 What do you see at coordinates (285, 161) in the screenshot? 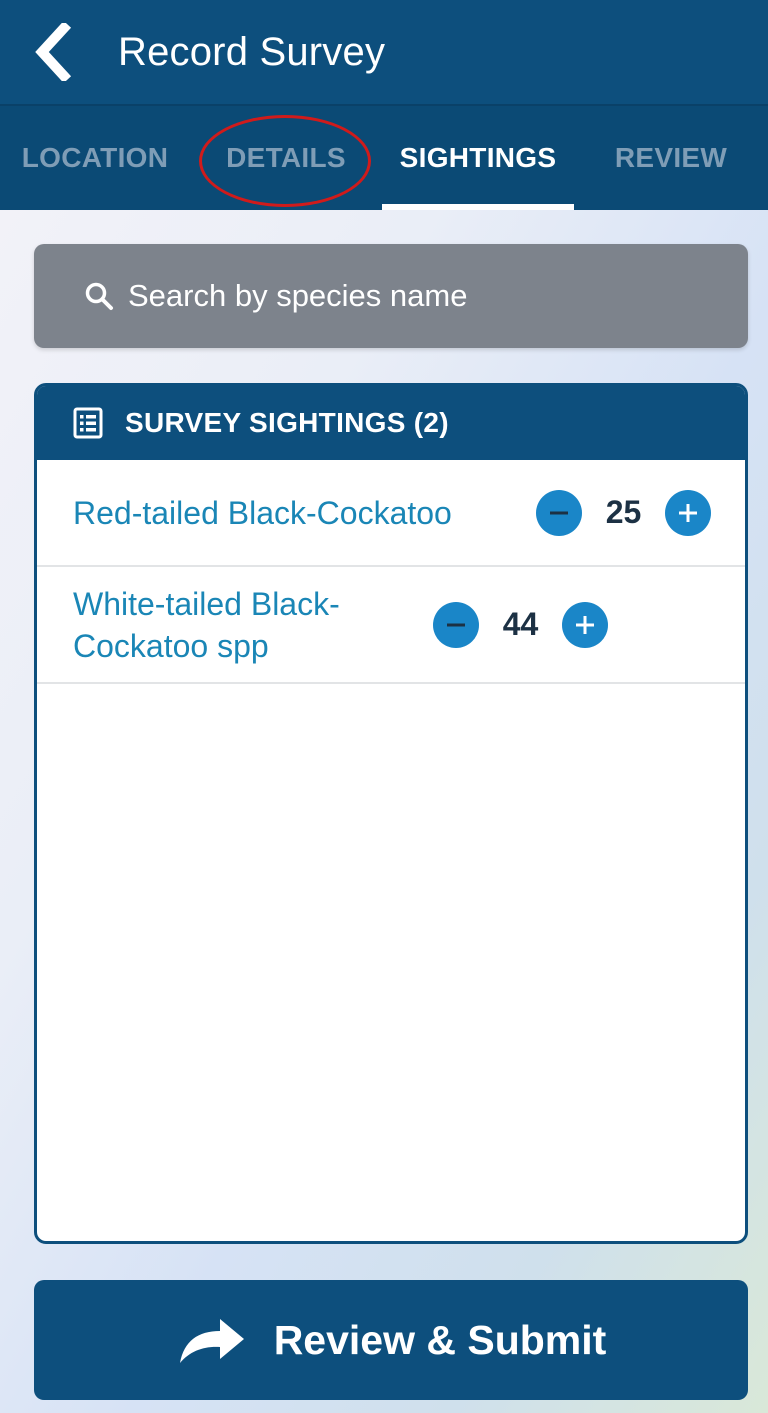
I see `annotation-circle` at bounding box center [285, 161].